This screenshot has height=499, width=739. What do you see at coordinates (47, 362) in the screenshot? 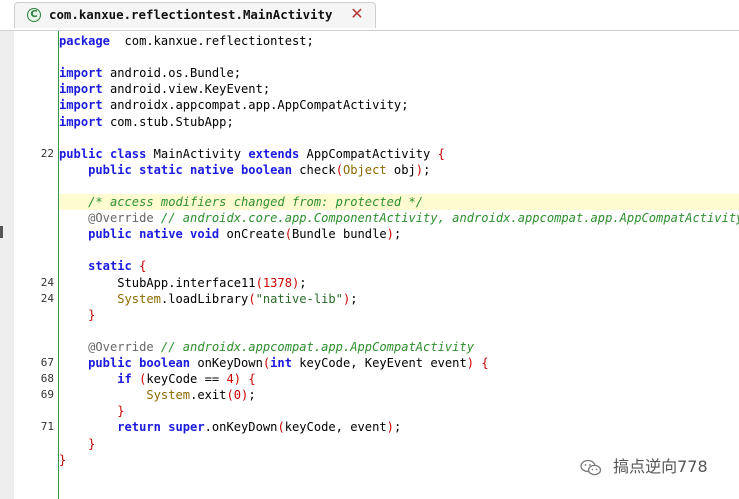
I see `line-number: 67` at bounding box center [47, 362].